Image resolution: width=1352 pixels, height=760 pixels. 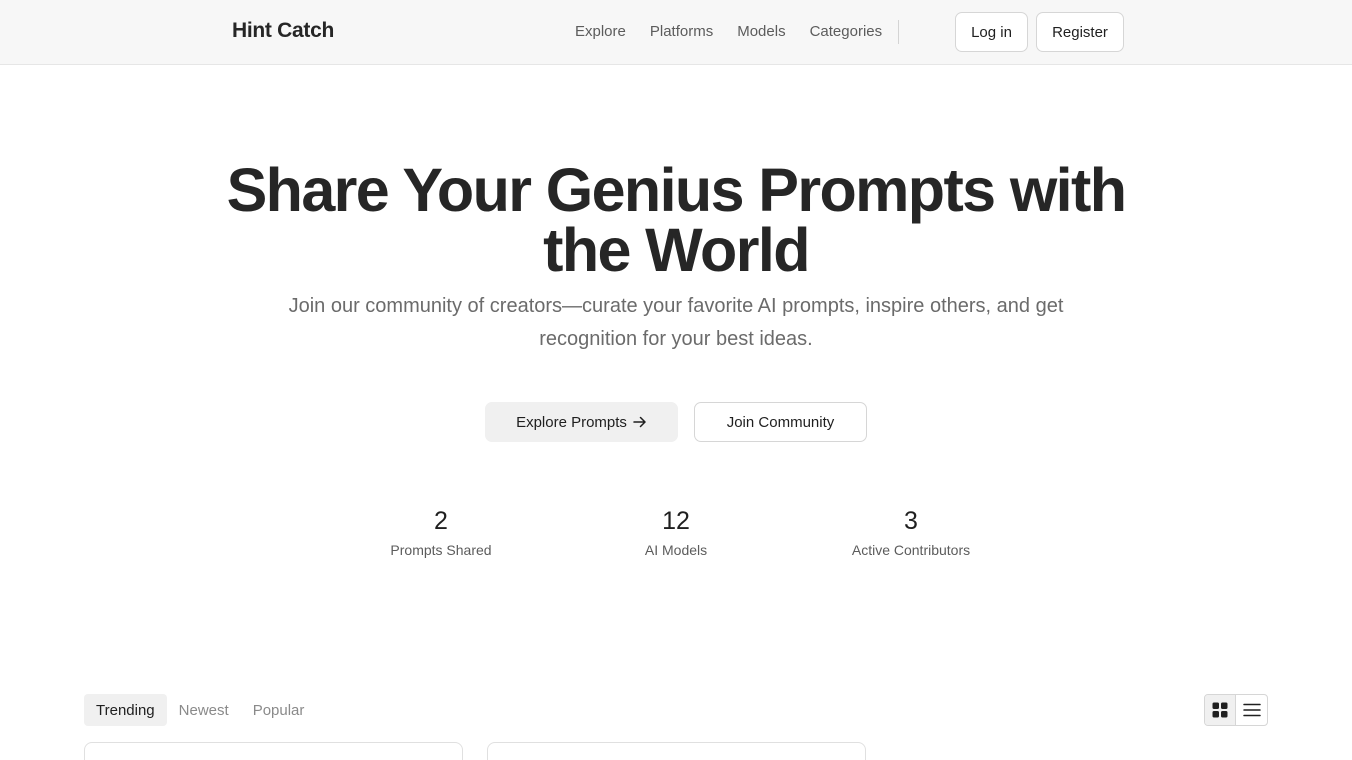 I want to click on grid-view-button, so click(x=1221, y=710).